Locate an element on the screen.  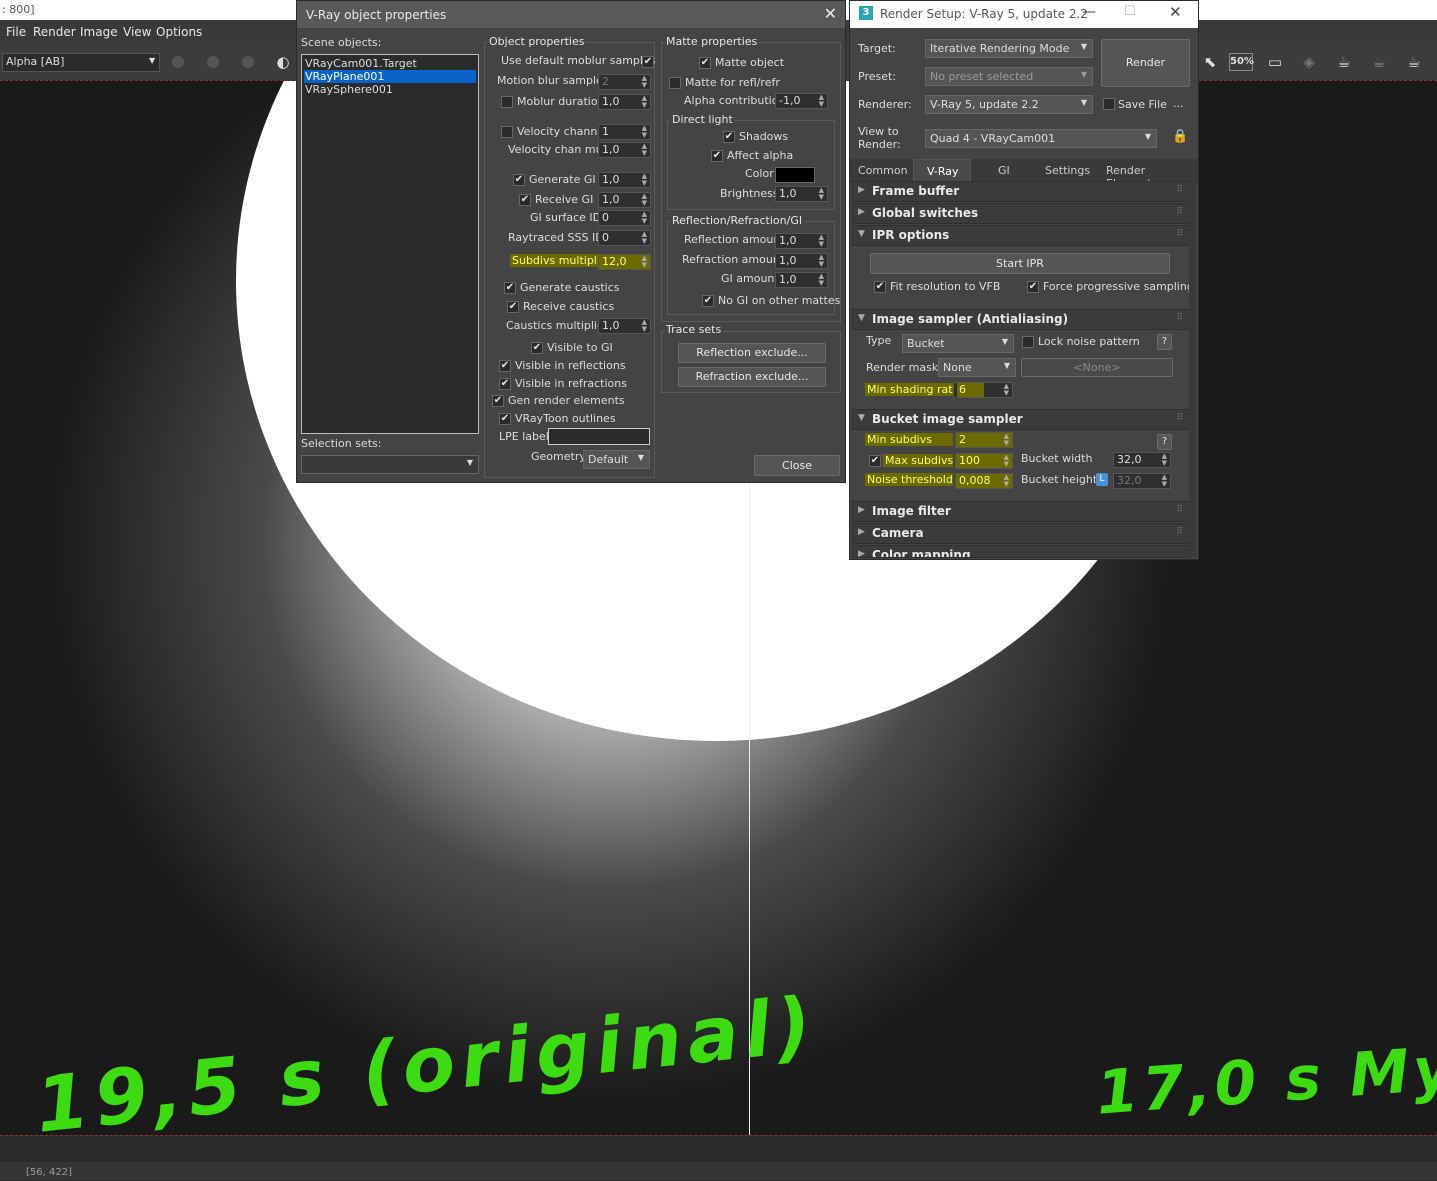
lock-icon: 🔒 is located at coordinates (1180, 136).